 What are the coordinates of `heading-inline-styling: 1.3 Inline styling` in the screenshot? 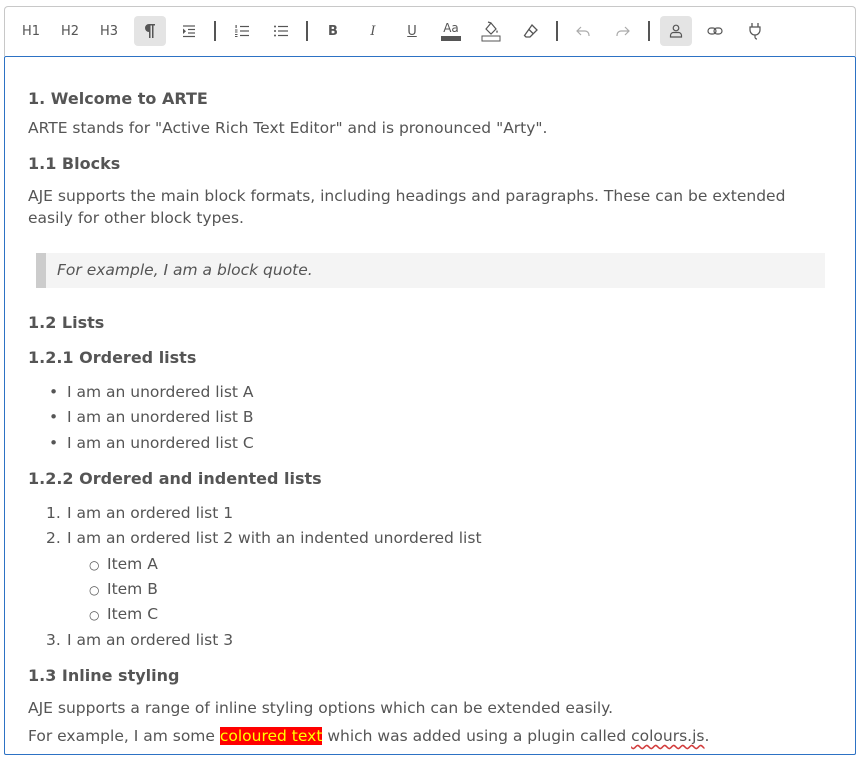 It's located at (104, 675).